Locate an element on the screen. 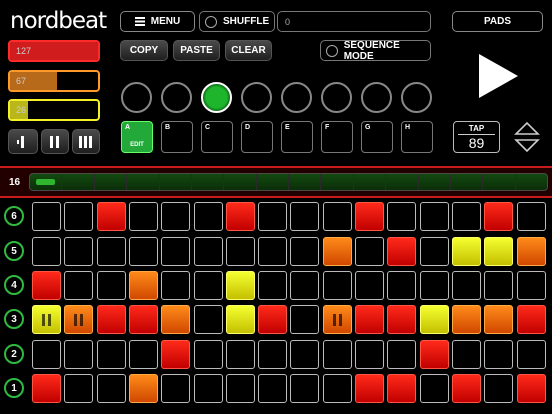 The width and height of the screenshot is (552, 414). track-select-3: 3 is located at coordinates (14, 319).